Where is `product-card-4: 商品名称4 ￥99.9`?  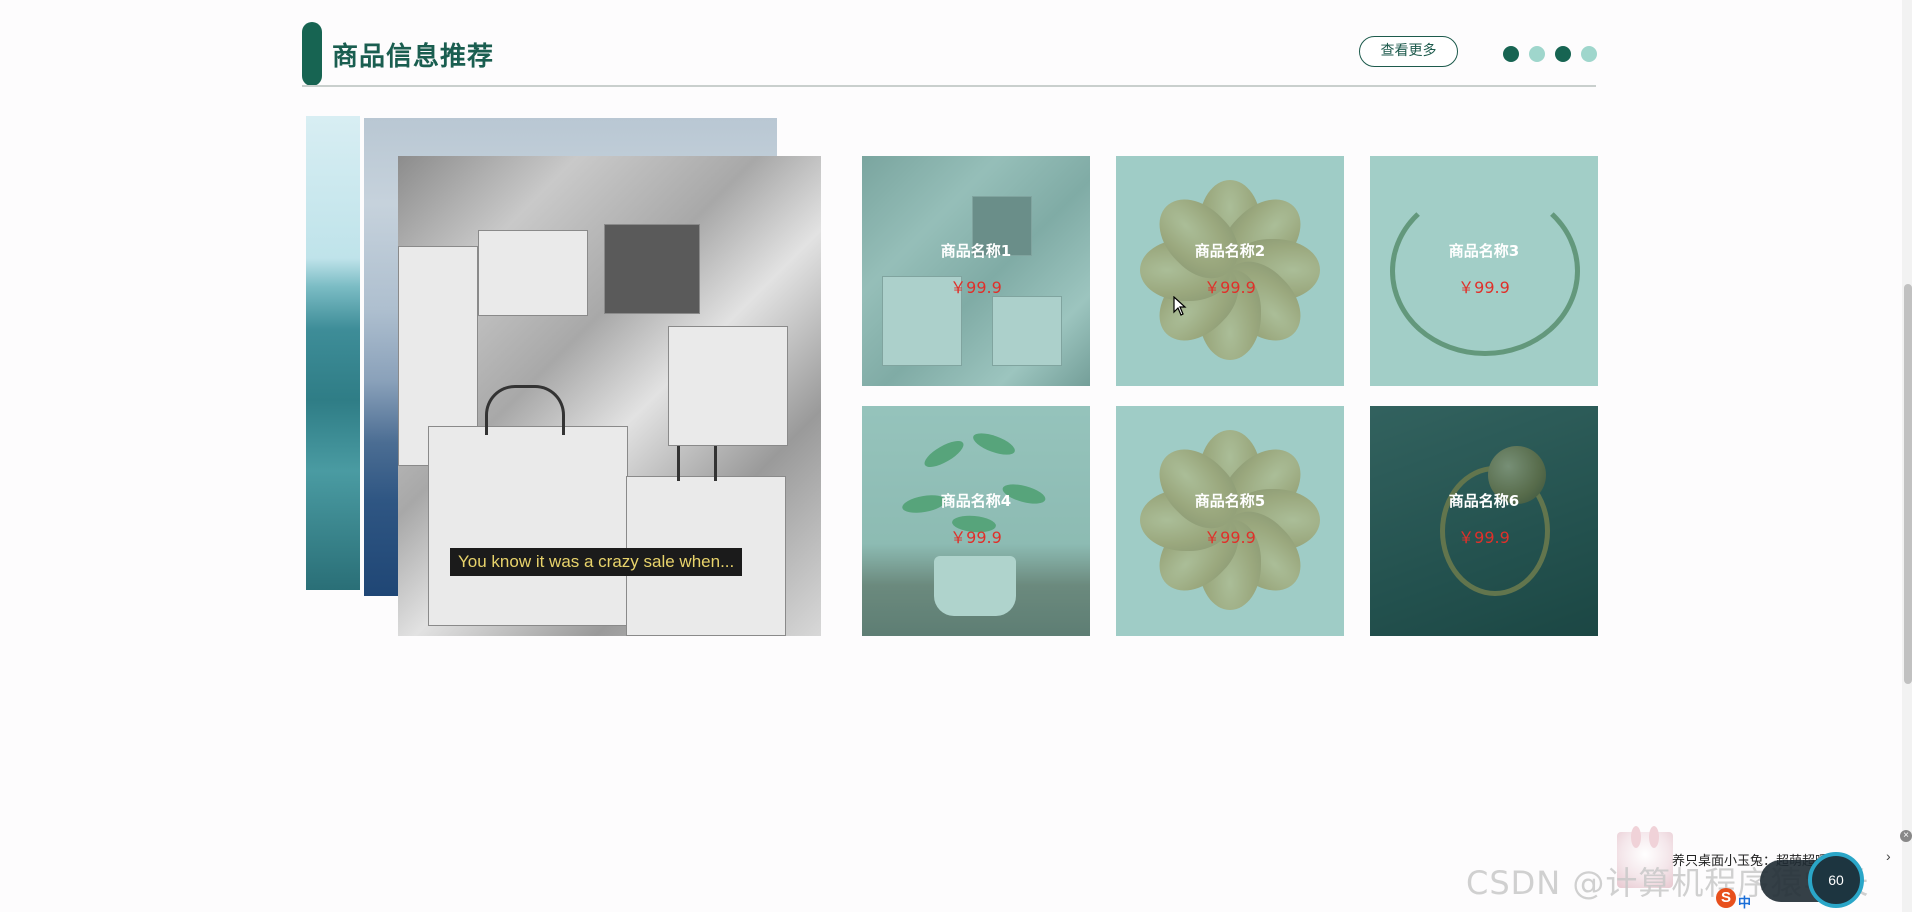 product-card-4: 商品名称4 ￥99.9 is located at coordinates (976, 521).